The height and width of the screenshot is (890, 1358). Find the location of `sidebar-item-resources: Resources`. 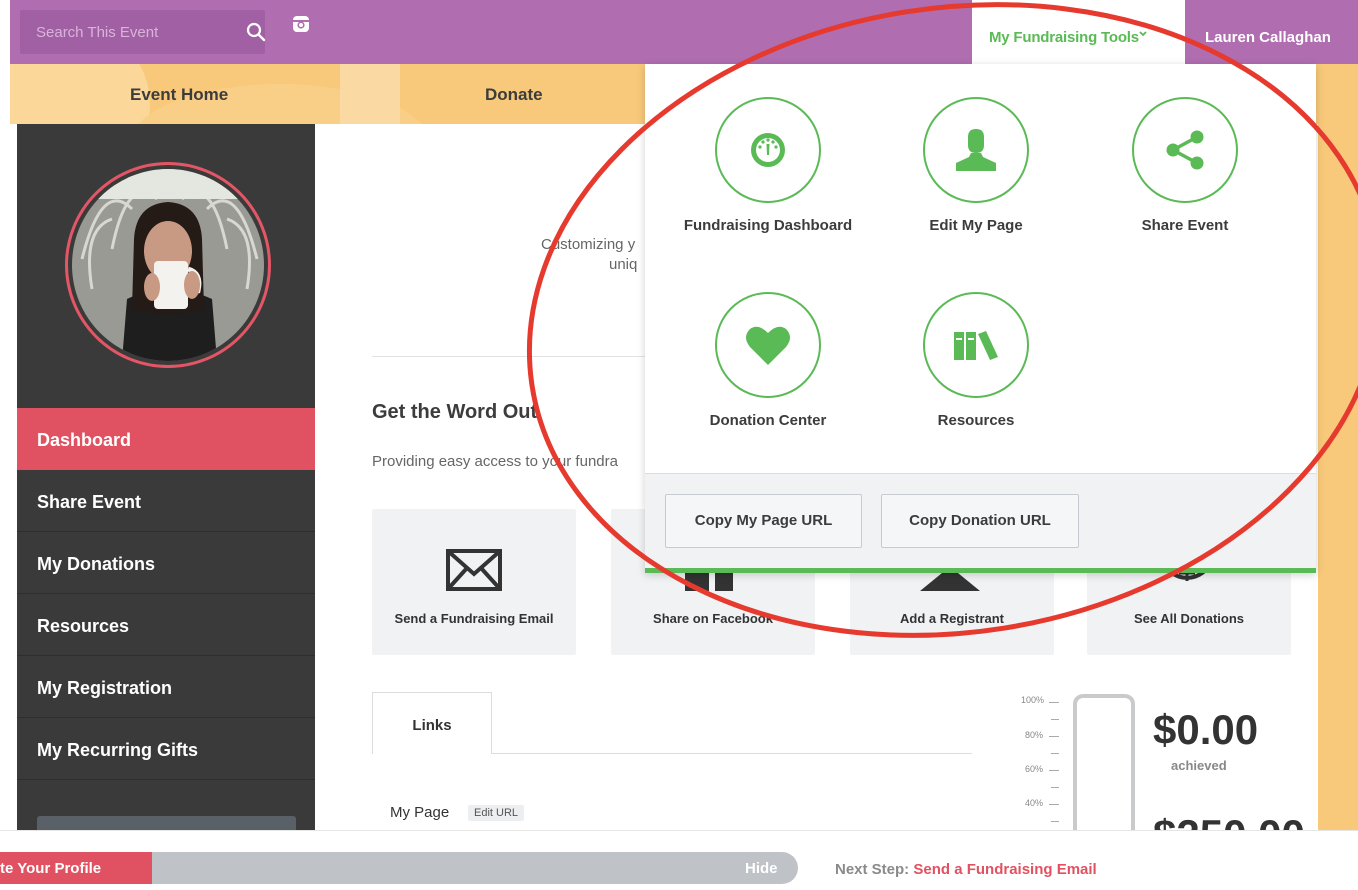

sidebar-item-resources: Resources is located at coordinates (166, 625).